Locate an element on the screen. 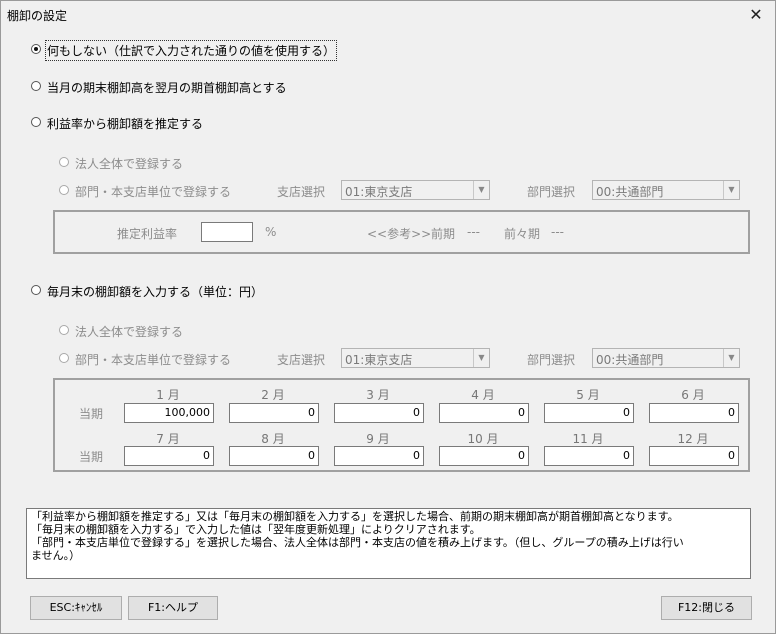 This screenshot has height=634, width=776. radio-none is located at coordinates (36, 49).